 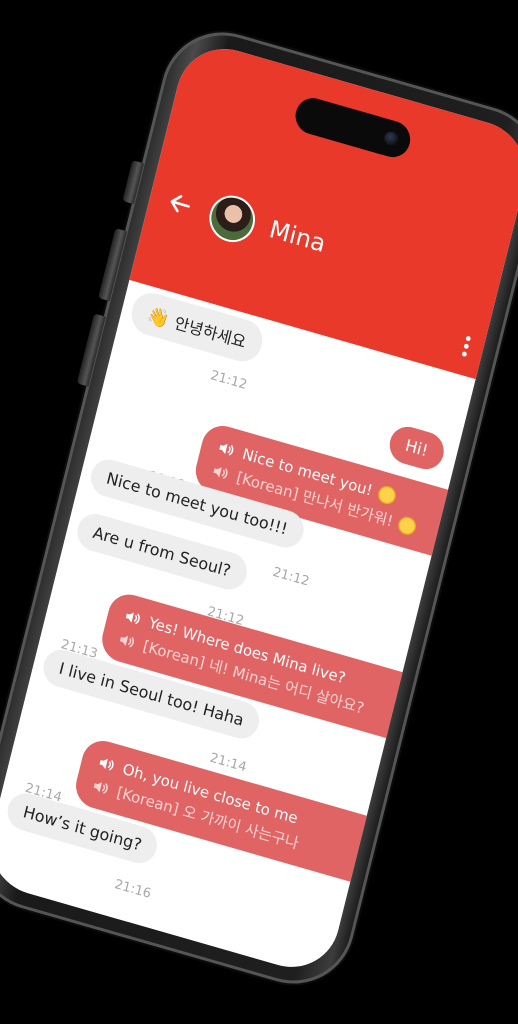 What do you see at coordinates (158, 318) in the screenshot?
I see `waving-hand-icon: 👋` at bounding box center [158, 318].